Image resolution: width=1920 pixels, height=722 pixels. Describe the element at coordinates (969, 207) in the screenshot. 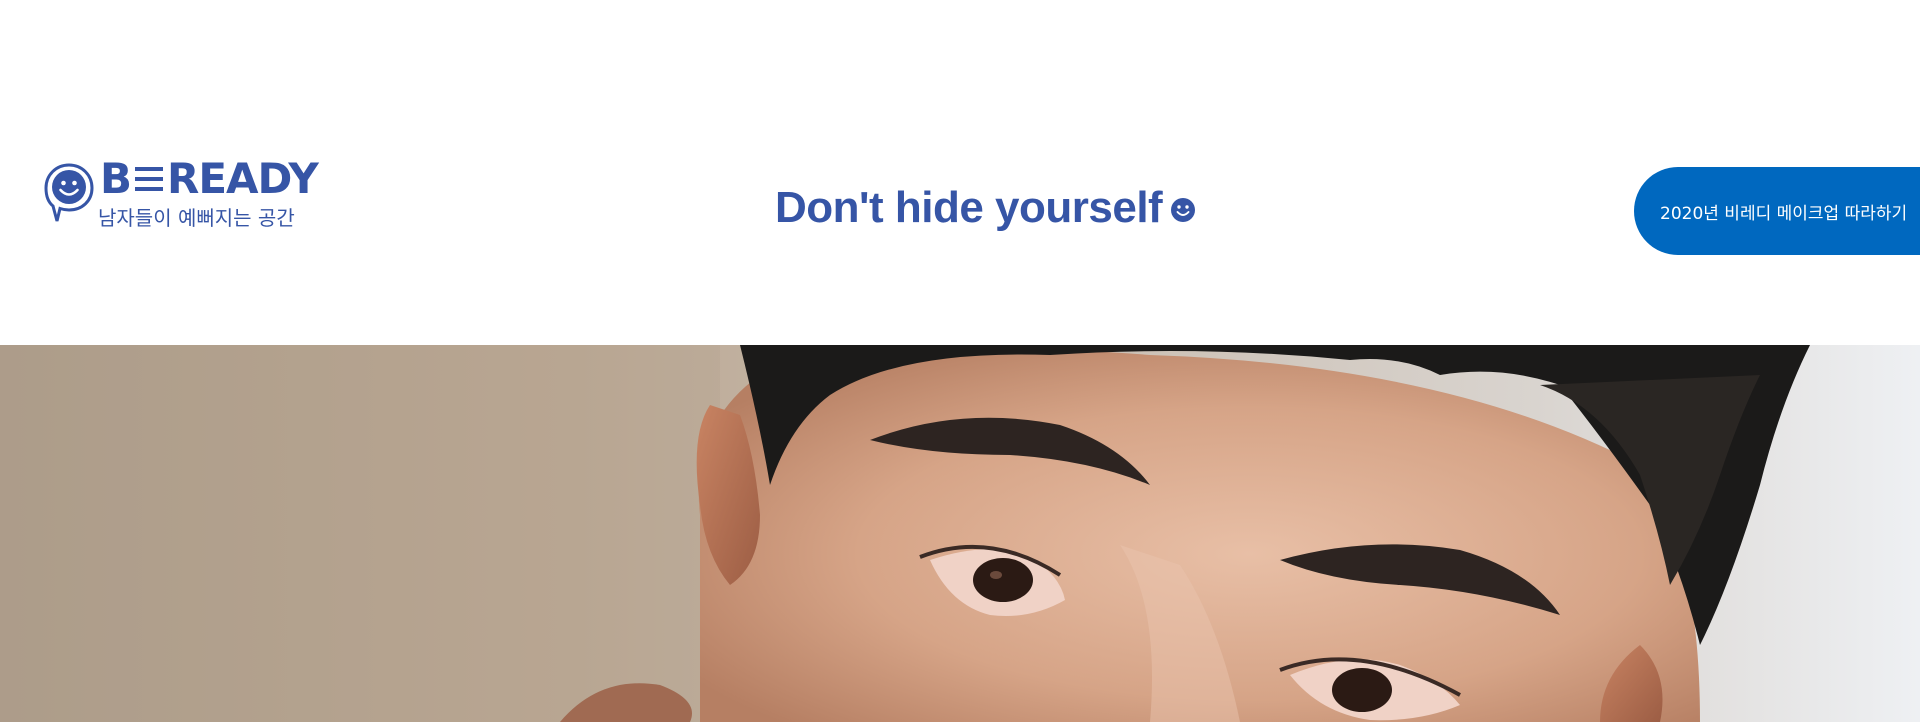

I see `headline-text: Don't hide yourself` at that location.